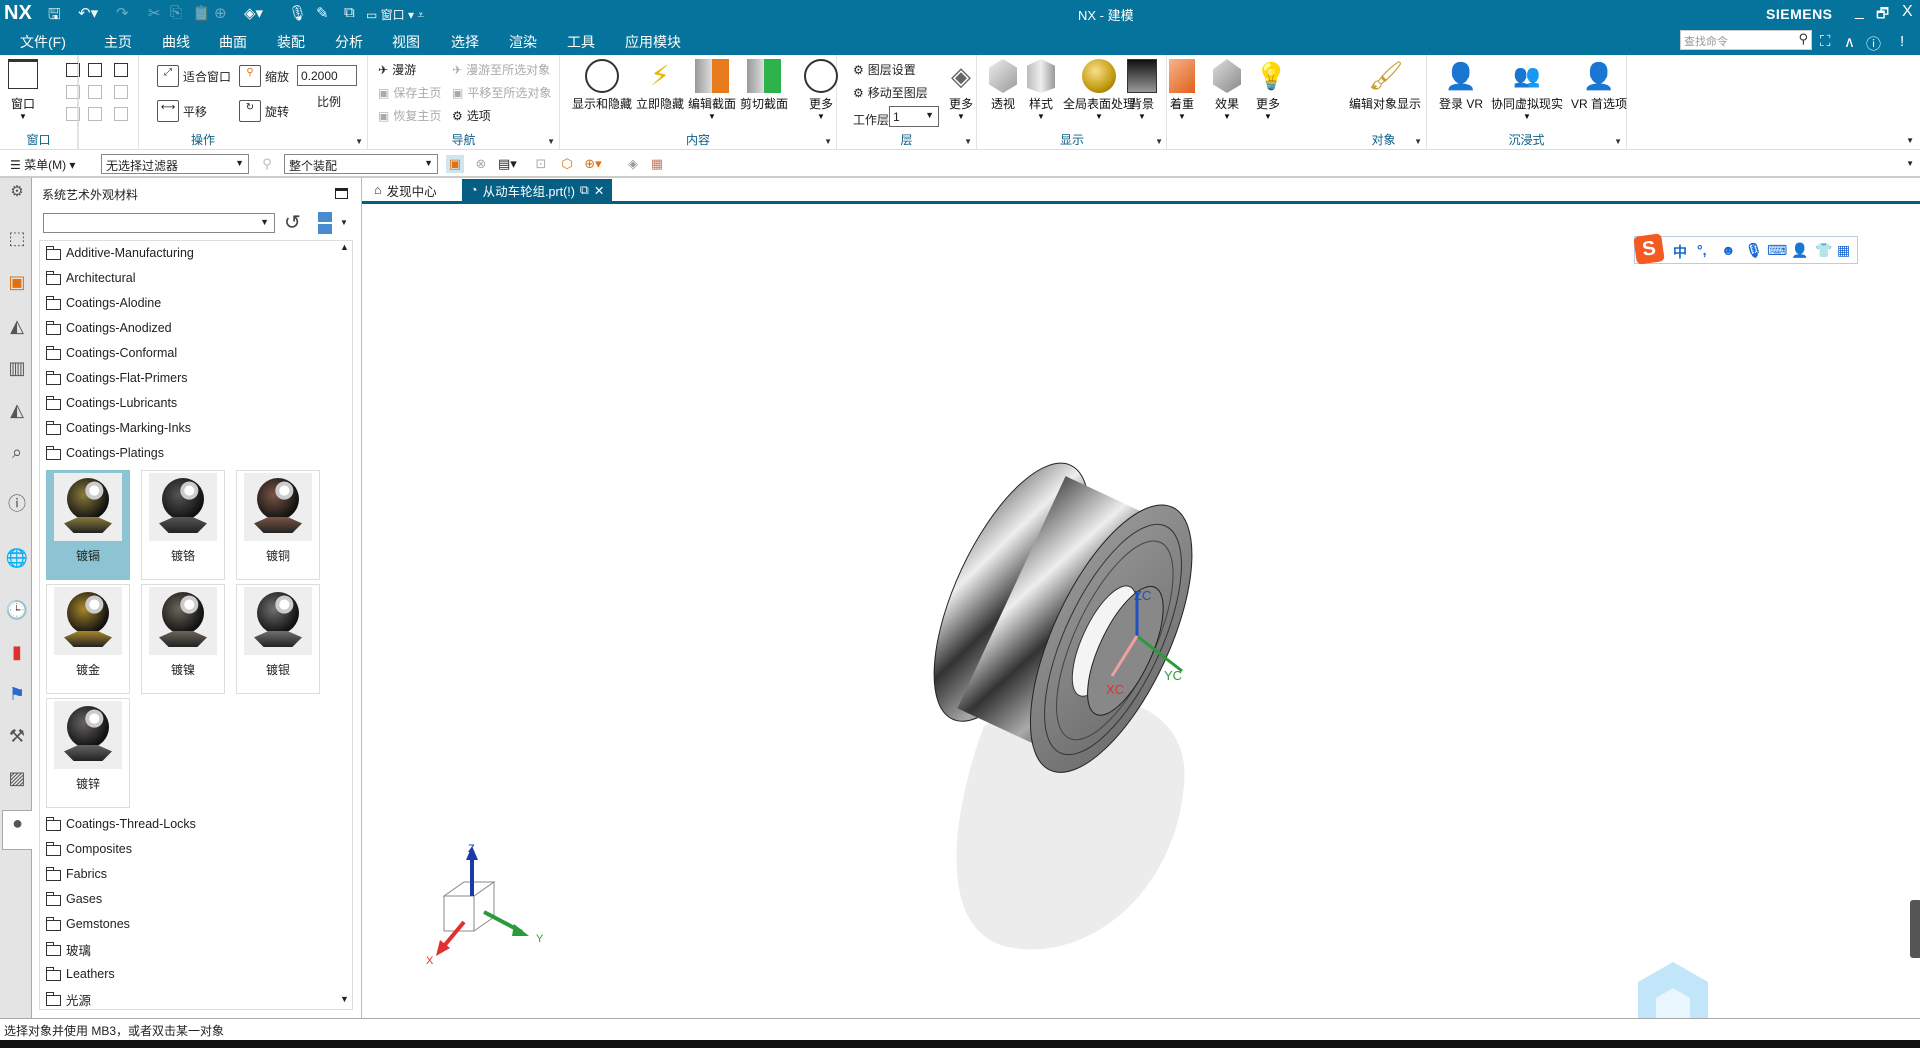 This screenshot has height=1048, width=1920. What do you see at coordinates (349, 12) in the screenshot?
I see `switch-window-icon: ⧉` at bounding box center [349, 12].